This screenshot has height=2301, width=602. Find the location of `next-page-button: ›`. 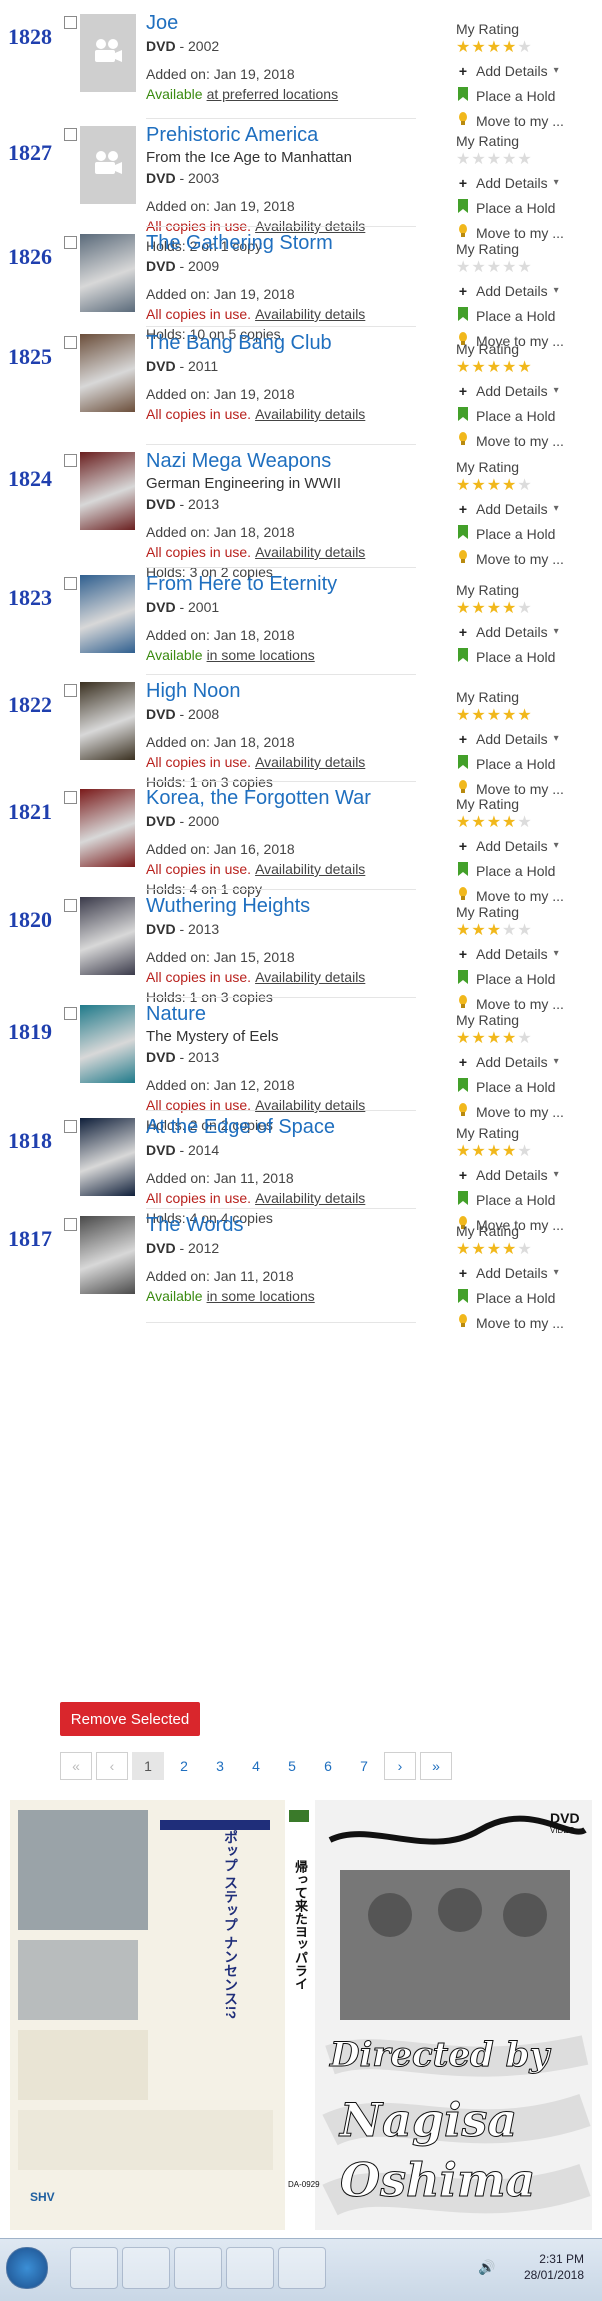

next-page-button: › is located at coordinates (400, 1766).